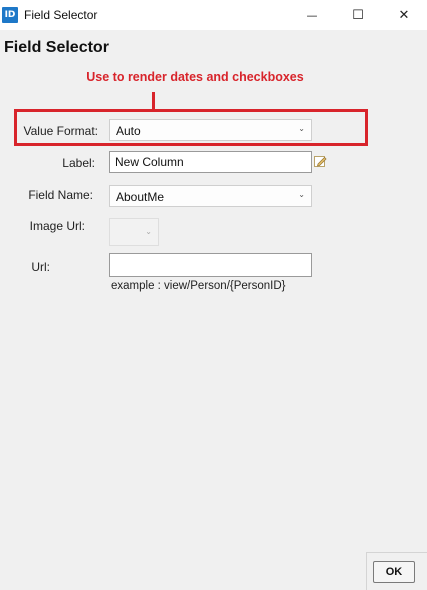 The image size is (427, 590). Describe the element at coordinates (140, 197) in the screenshot. I see `field-name-value: AboutMe` at that location.